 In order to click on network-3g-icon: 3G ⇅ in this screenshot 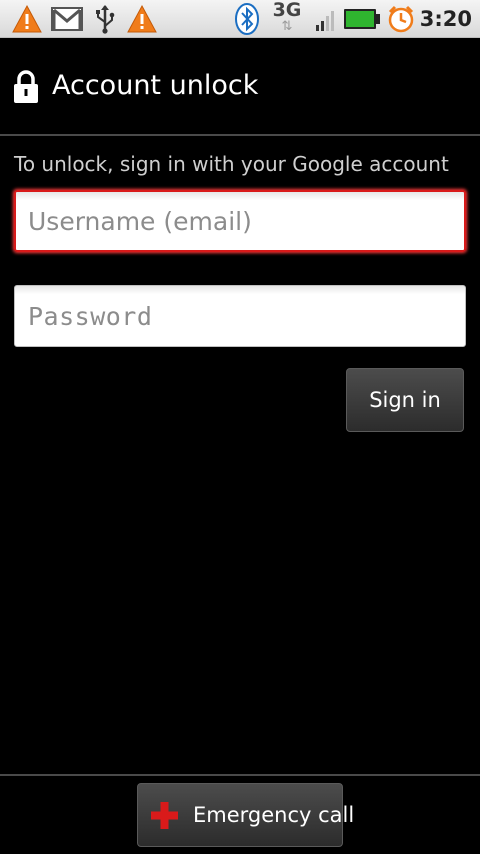, I will do `click(287, 19)`.